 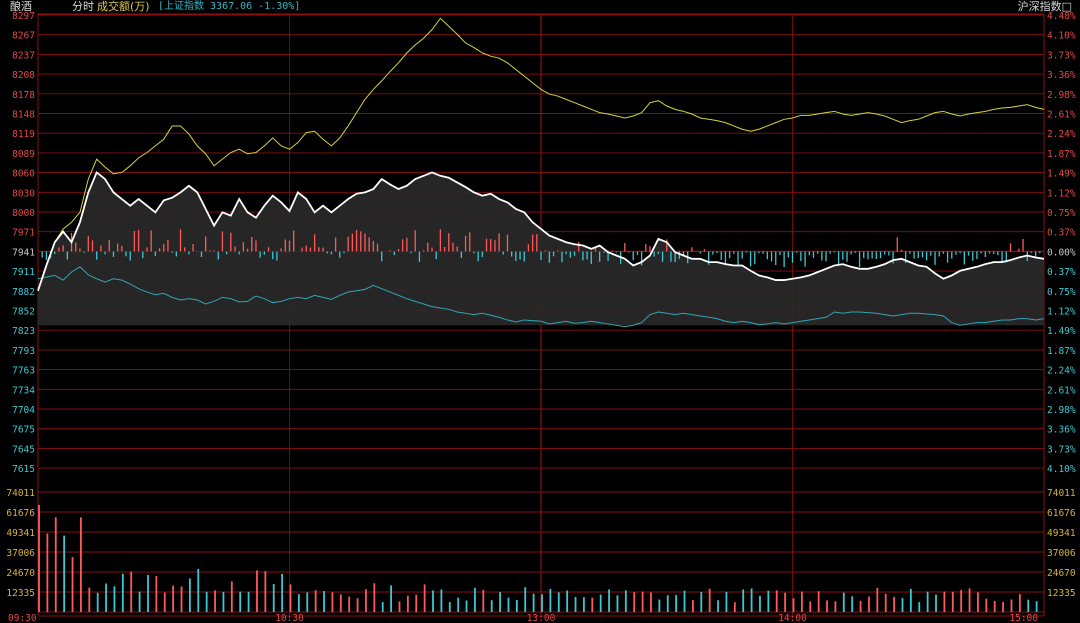 What do you see at coordinates (1061, 553) in the screenshot?
I see `volume-right-tick-label: 37006` at bounding box center [1061, 553].